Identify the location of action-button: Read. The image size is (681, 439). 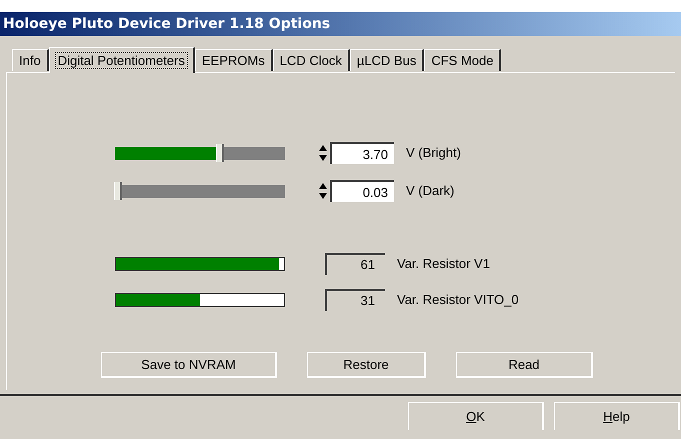
(524, 365).